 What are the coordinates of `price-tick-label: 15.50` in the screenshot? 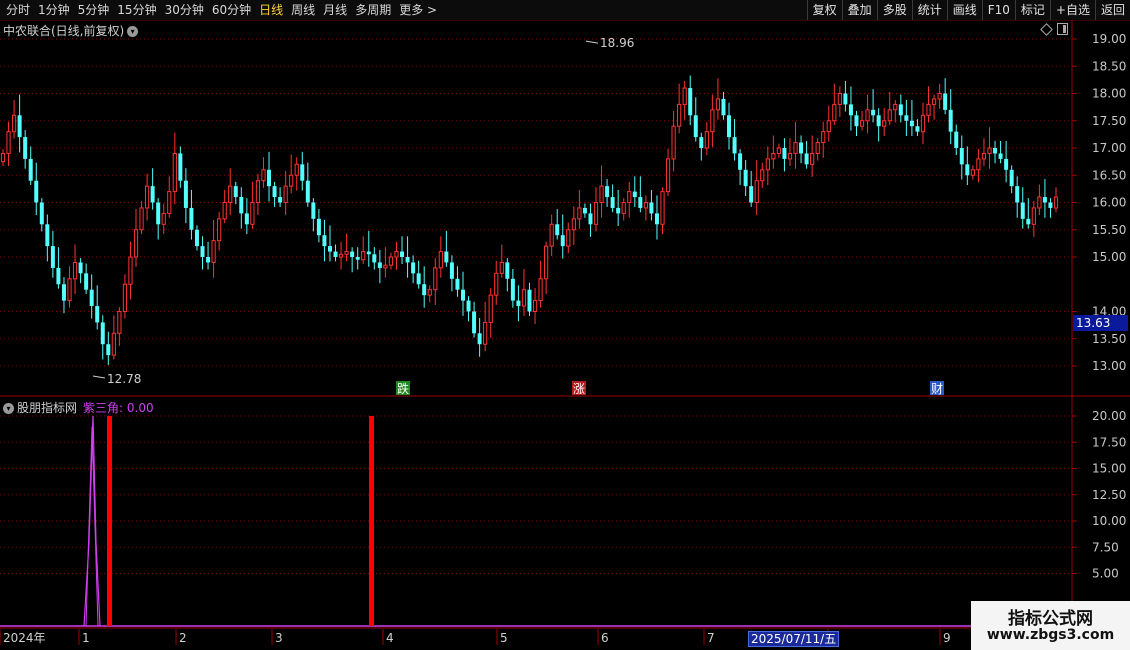 It's located at (1109, 230).